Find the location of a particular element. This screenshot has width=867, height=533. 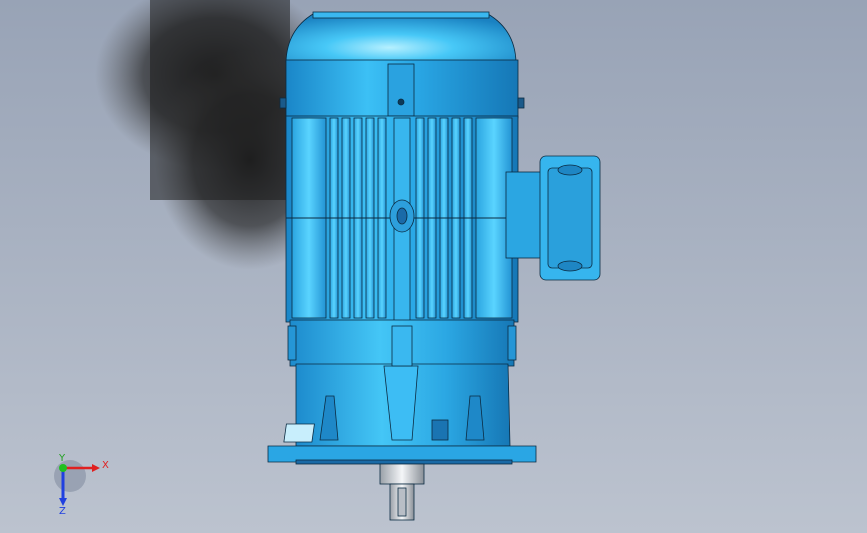

flange-underside is located at coordinates (404, 462).